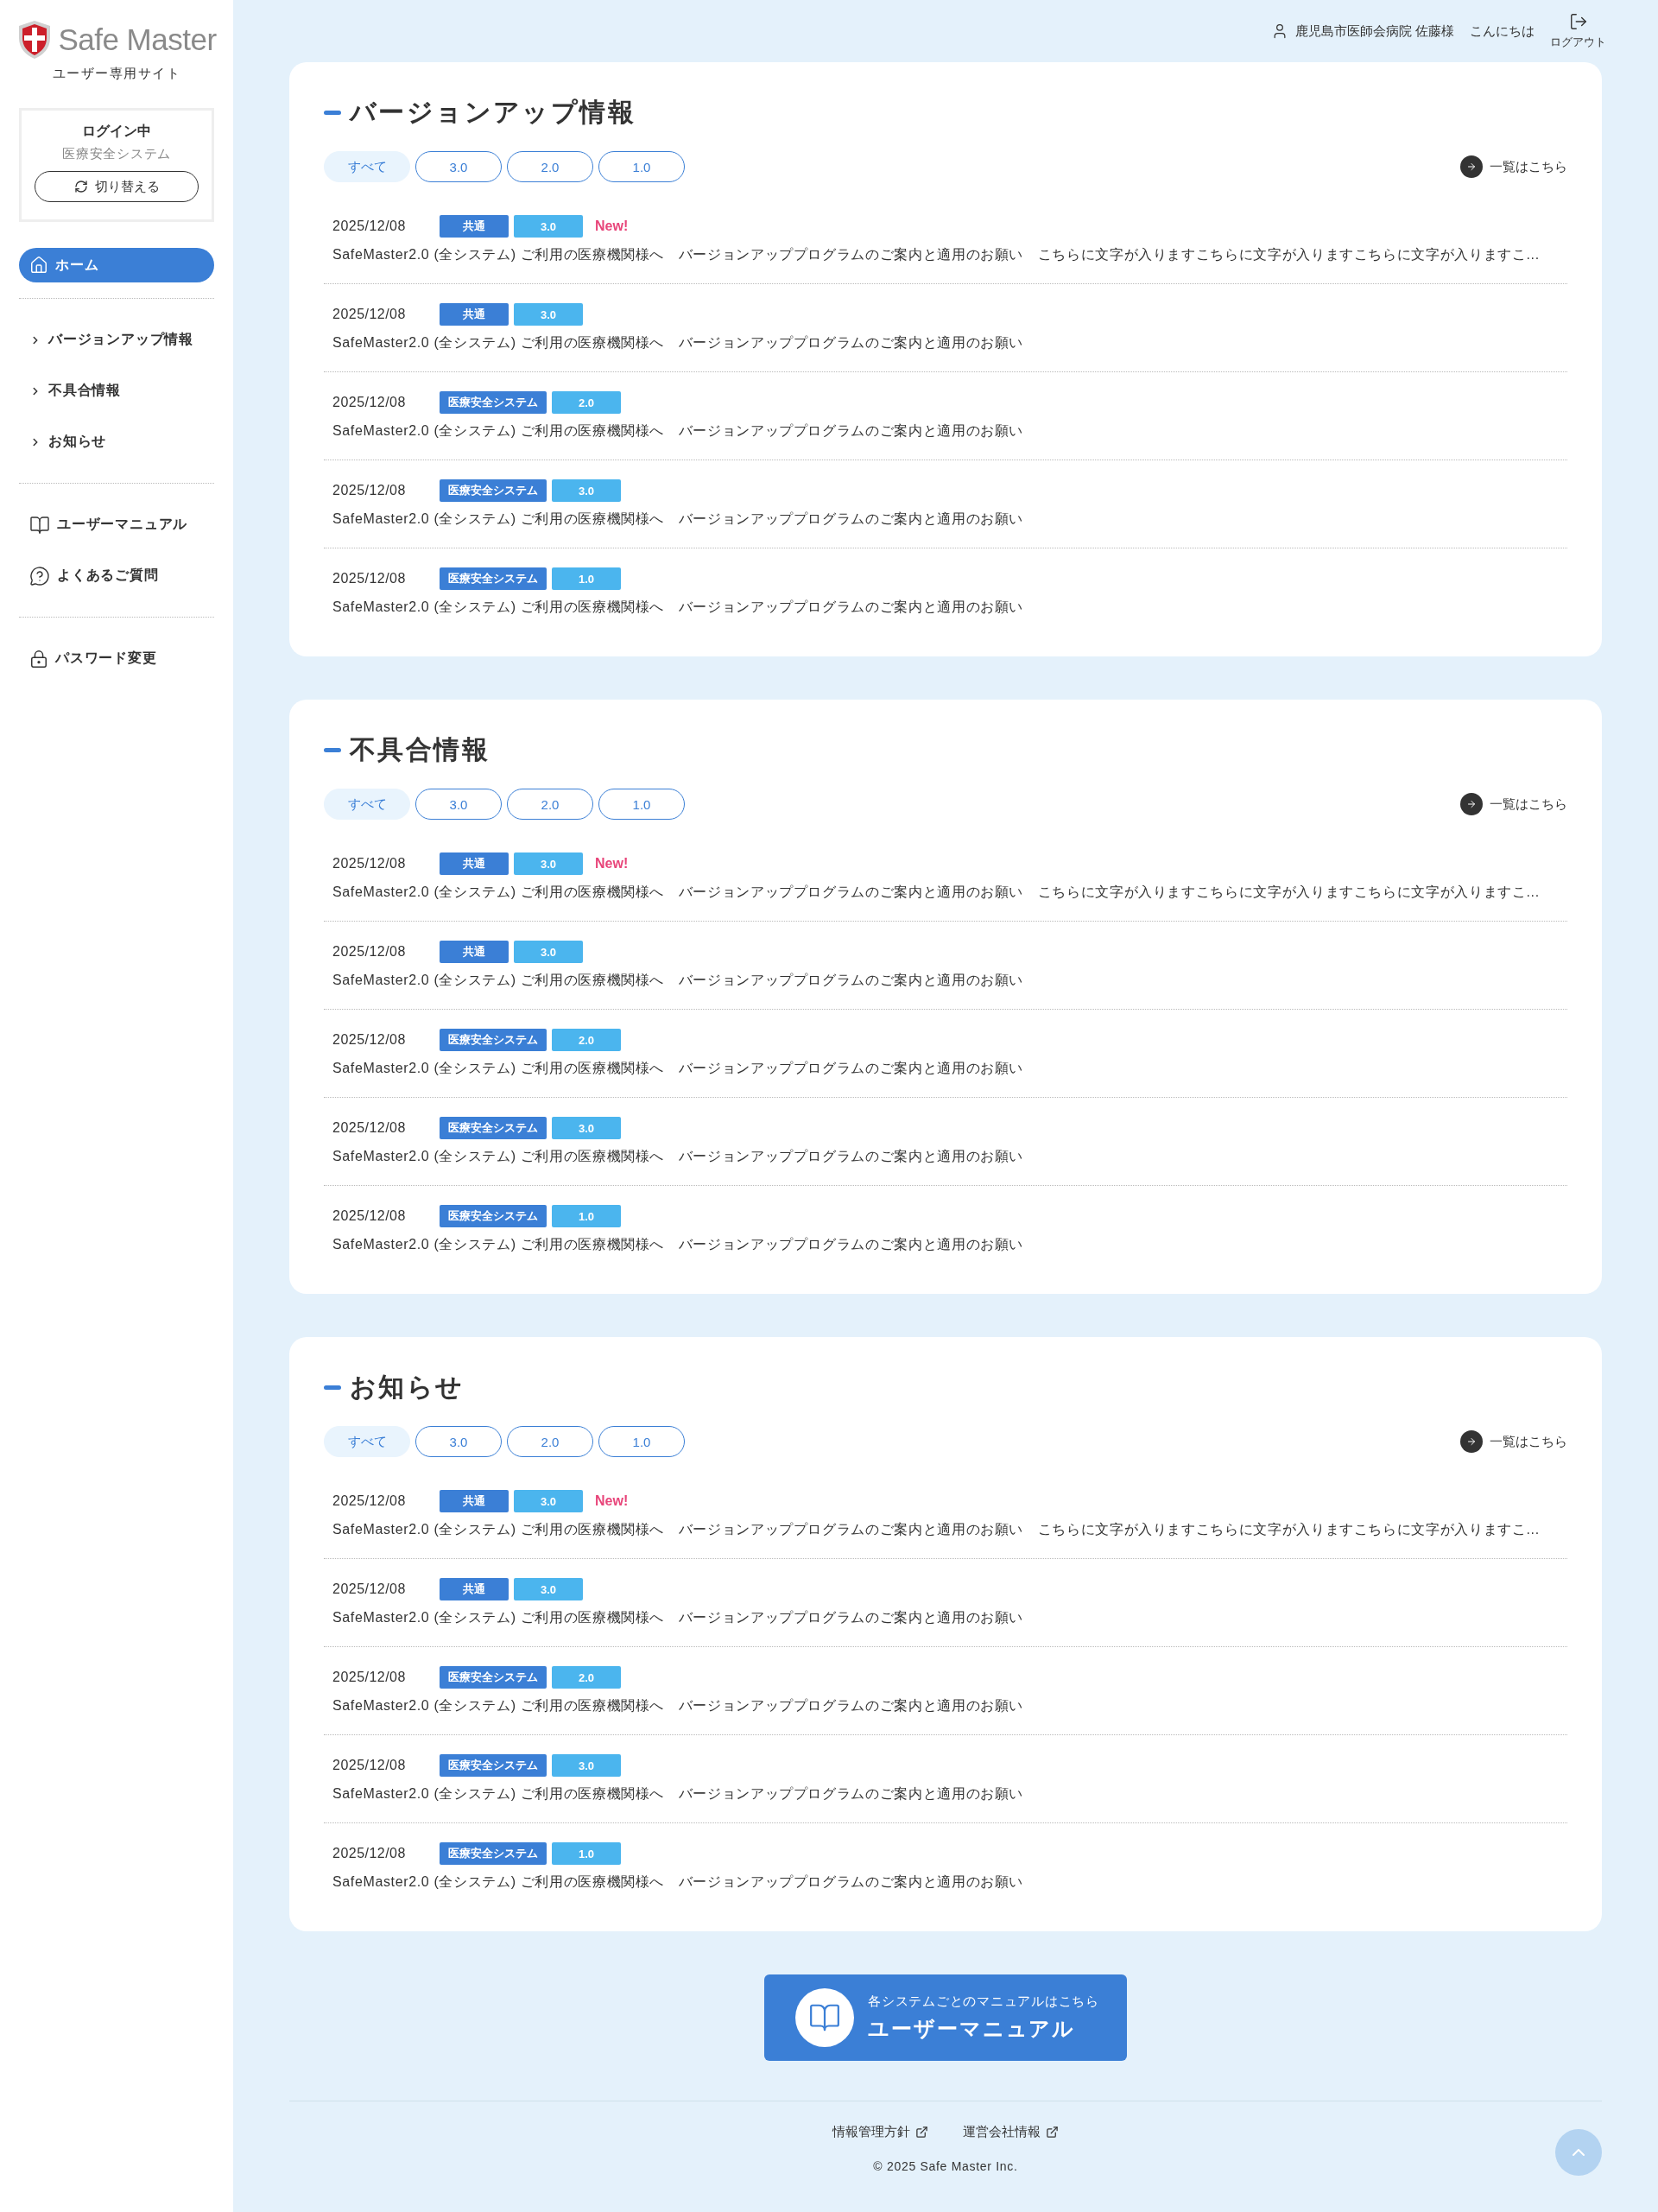 This screenshot has width=1658, height=2212. Describe the element at coordinates (116, 524) in the screenshot. I see `nav-item: ユーザーマニュアル` at that location.